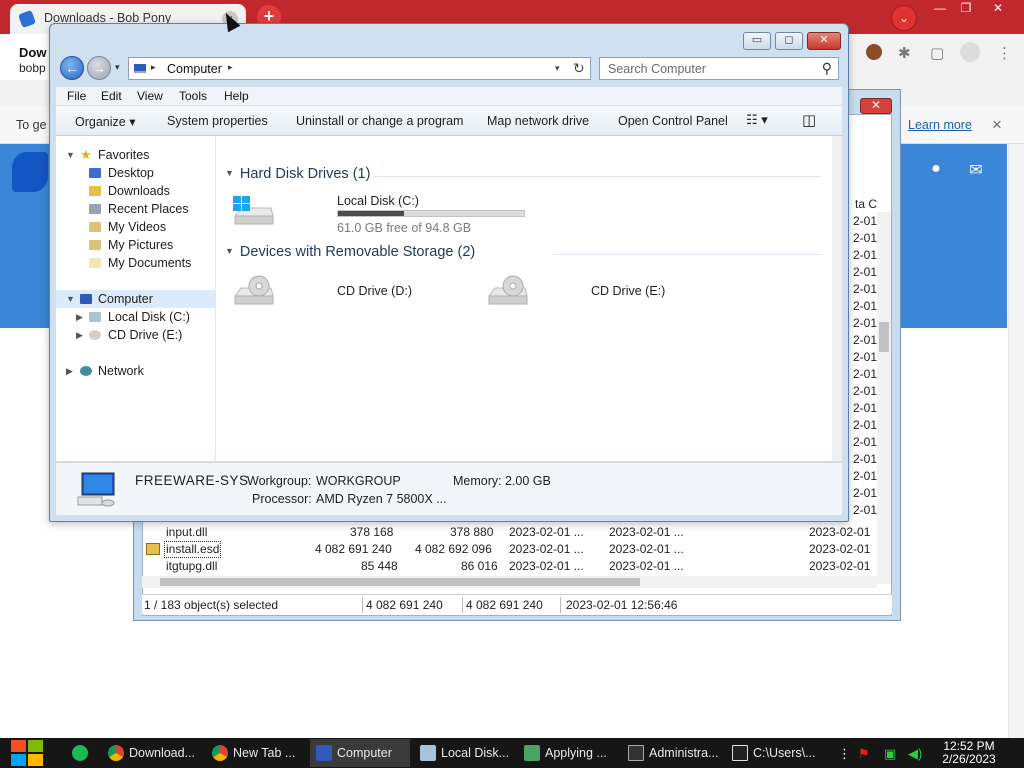 This screenshot has height=768, width=1024. I want to click on drive-c-name: Local Disk (C:), so click(378, 201).